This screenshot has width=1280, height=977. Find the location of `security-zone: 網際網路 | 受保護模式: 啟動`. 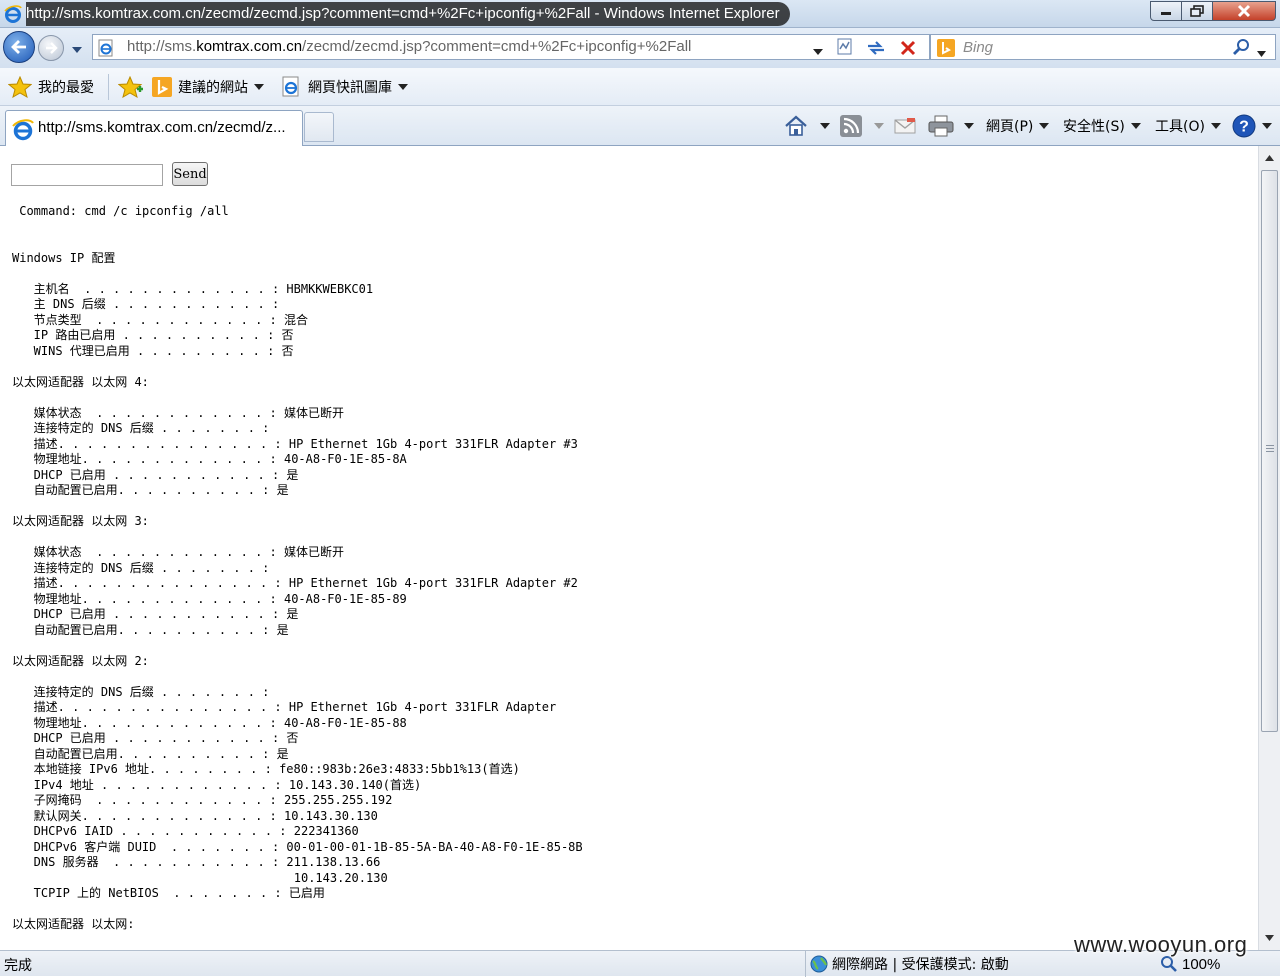

security-zone: 網際網路 | 受保護模式: 啟動 is located at coordinates (907, 964).